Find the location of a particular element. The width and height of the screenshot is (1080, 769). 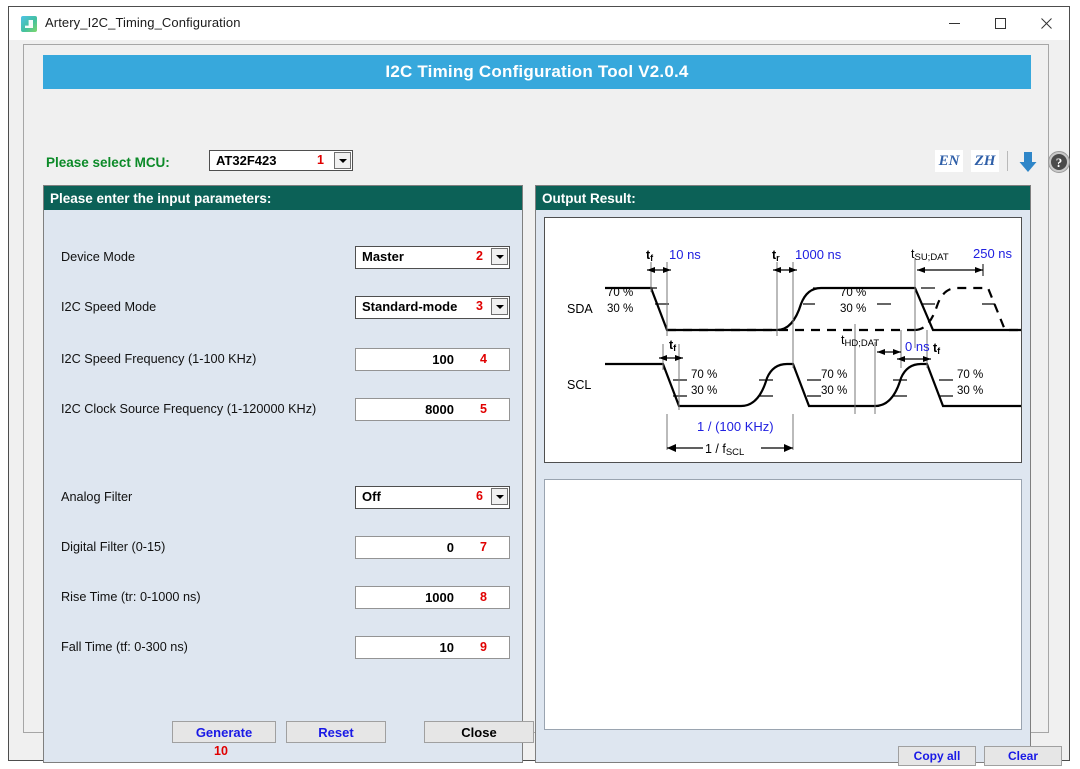

hold-time-value: 0 ns is located at coordinates (917, 346).